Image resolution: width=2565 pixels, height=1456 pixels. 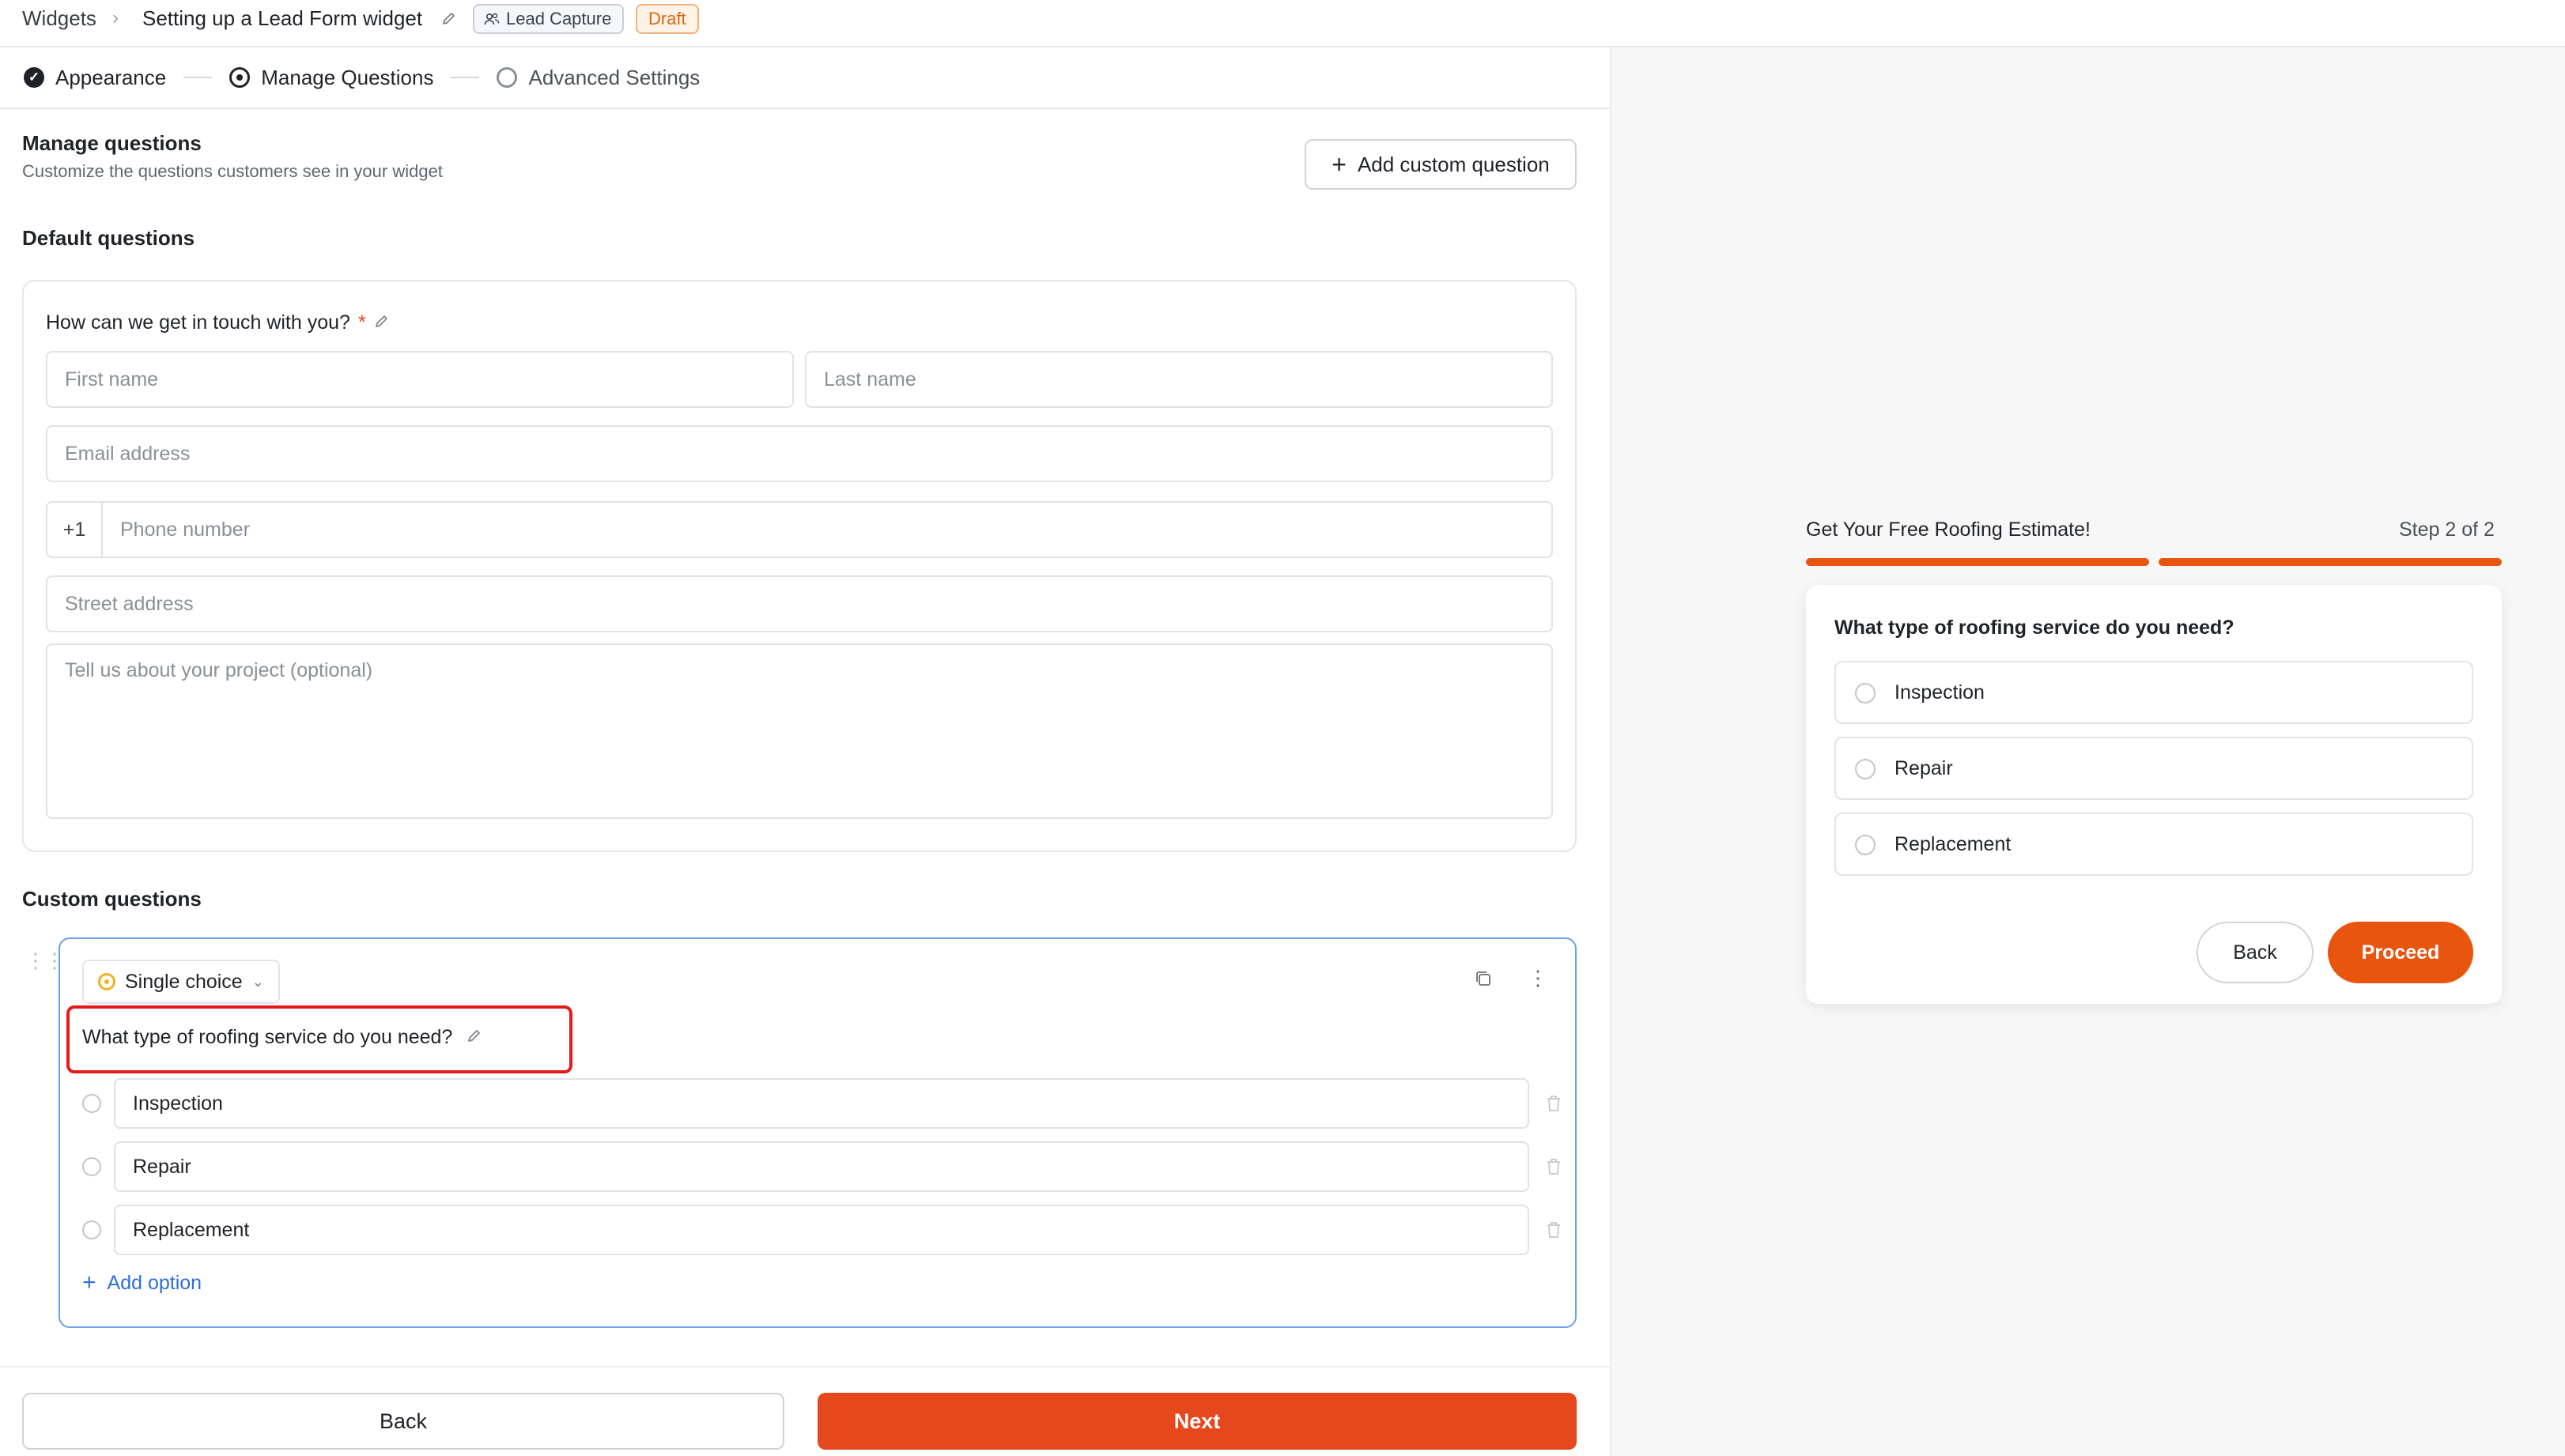 What do you see at coordinates (75, 529) in the screenshot?
I see `phone-country-code: +1` at bounding box center [75, 529].